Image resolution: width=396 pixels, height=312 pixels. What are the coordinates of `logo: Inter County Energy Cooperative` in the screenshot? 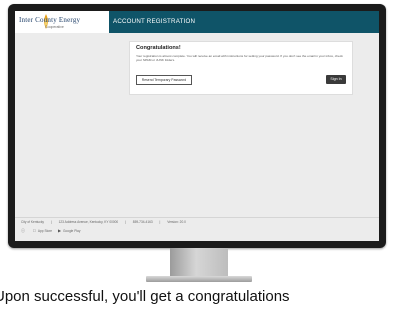 It's located at (62, 22).